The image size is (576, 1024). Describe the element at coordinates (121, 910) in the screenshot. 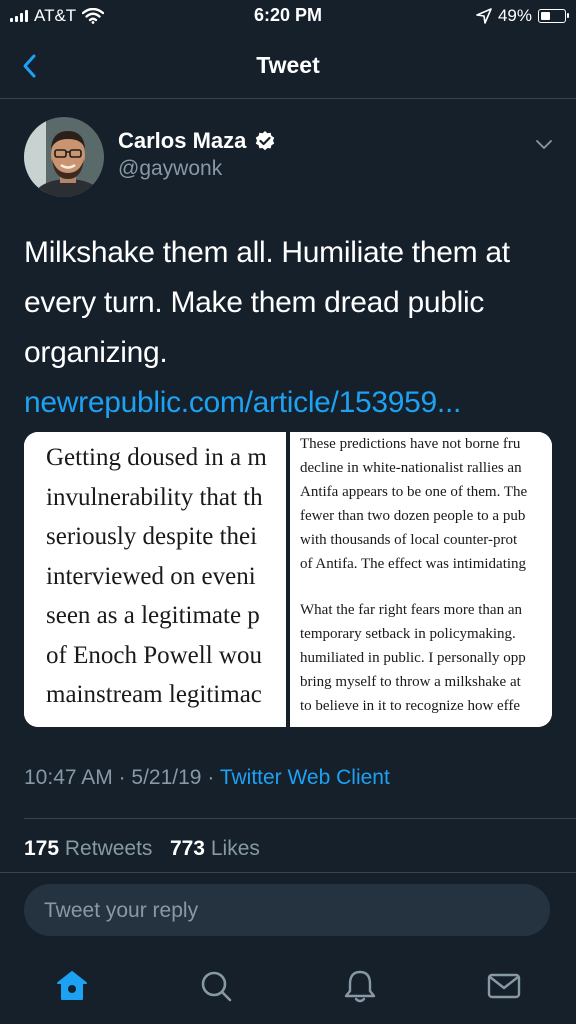

I see `reply-placeholder: Tweet your reply` at that location.